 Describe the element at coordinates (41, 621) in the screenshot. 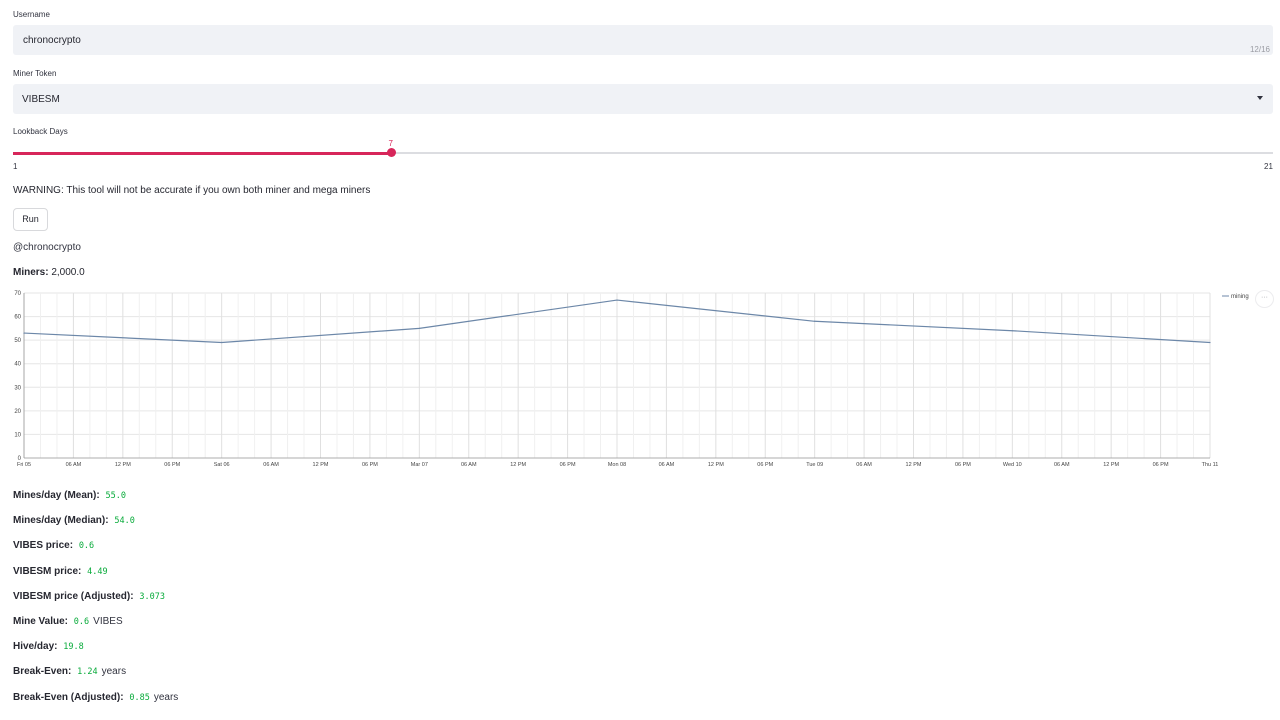

I see `metric-label: Mine Value:` at that location.